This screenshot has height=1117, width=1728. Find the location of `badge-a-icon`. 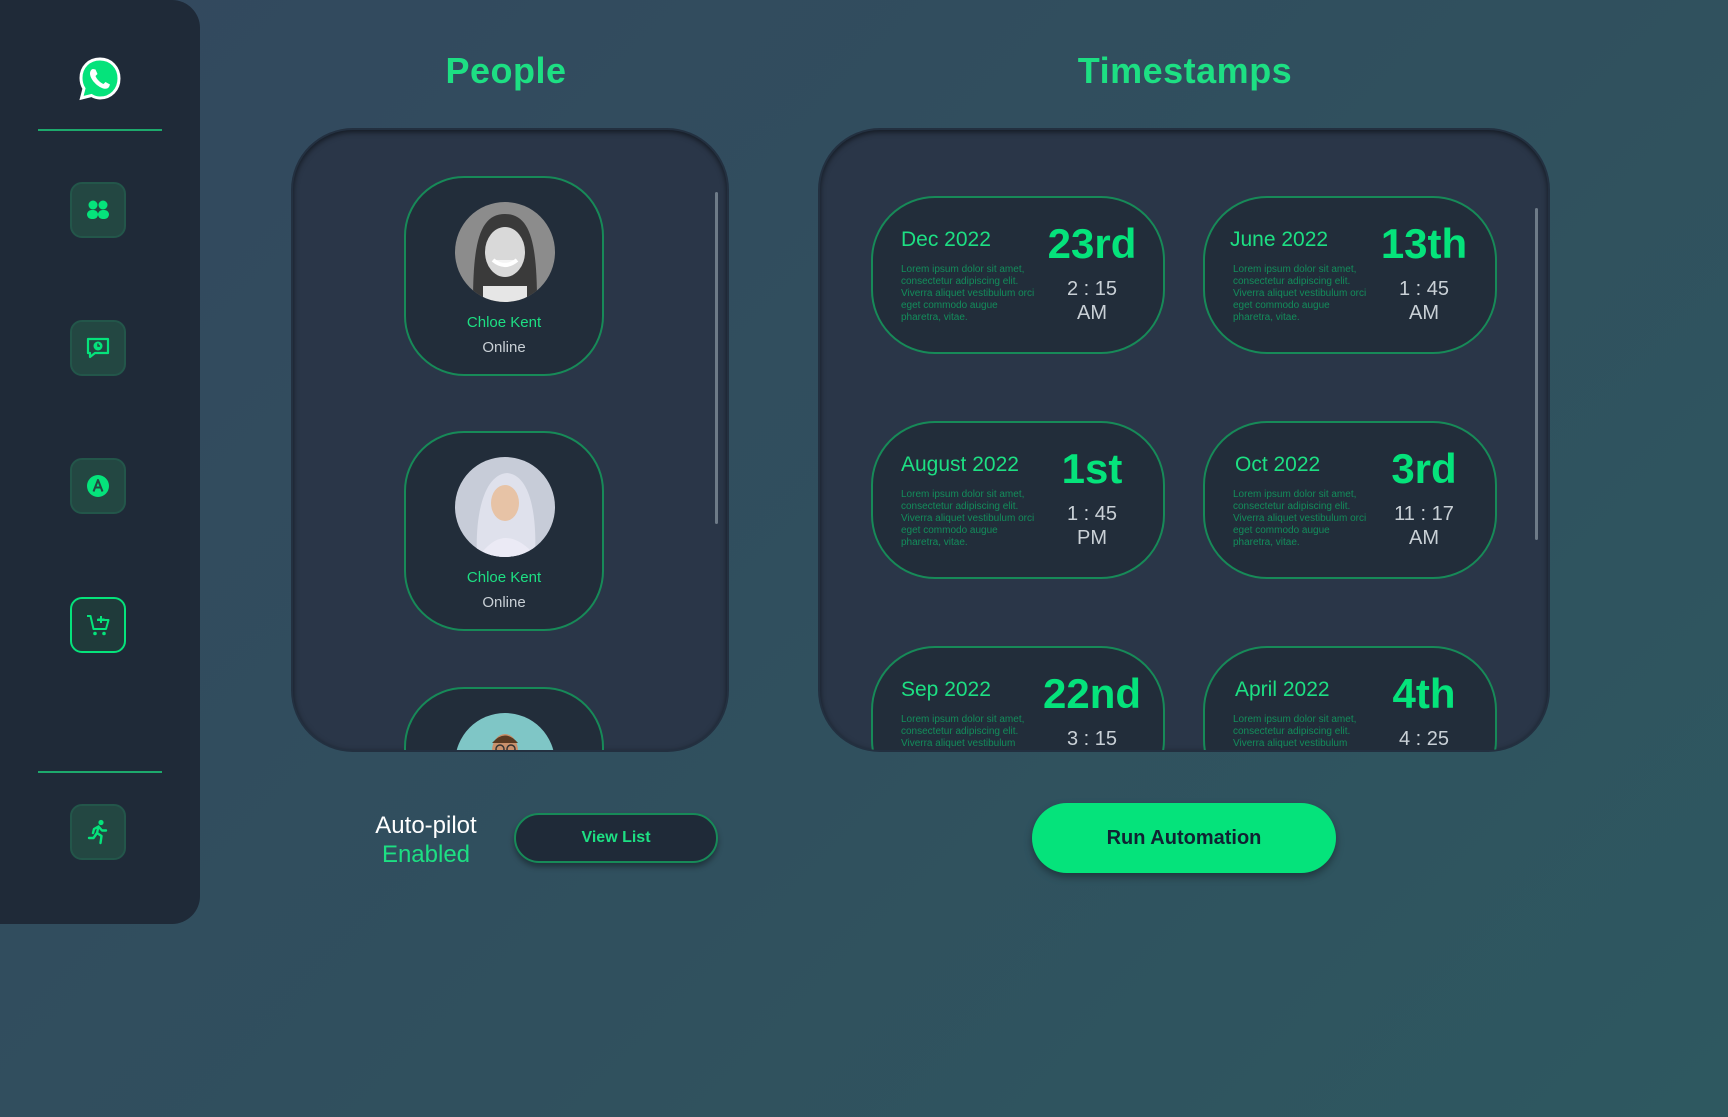

badge-a-icon is located at coordinates (98, 486).